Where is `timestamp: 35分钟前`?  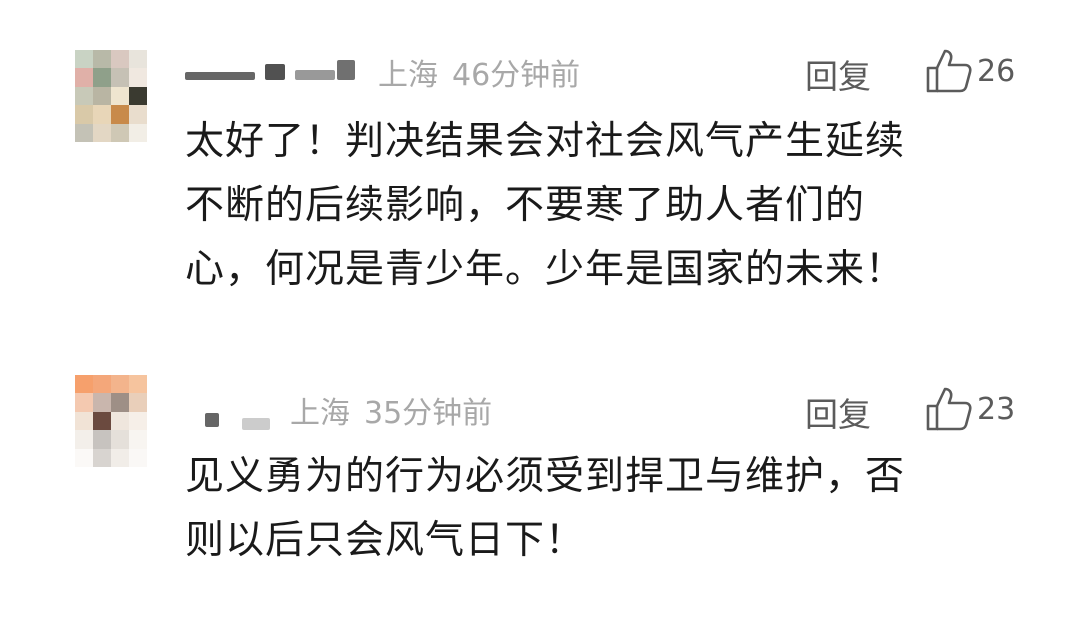 timestamp: 35分钟前 is located at coordinates (428, 413).